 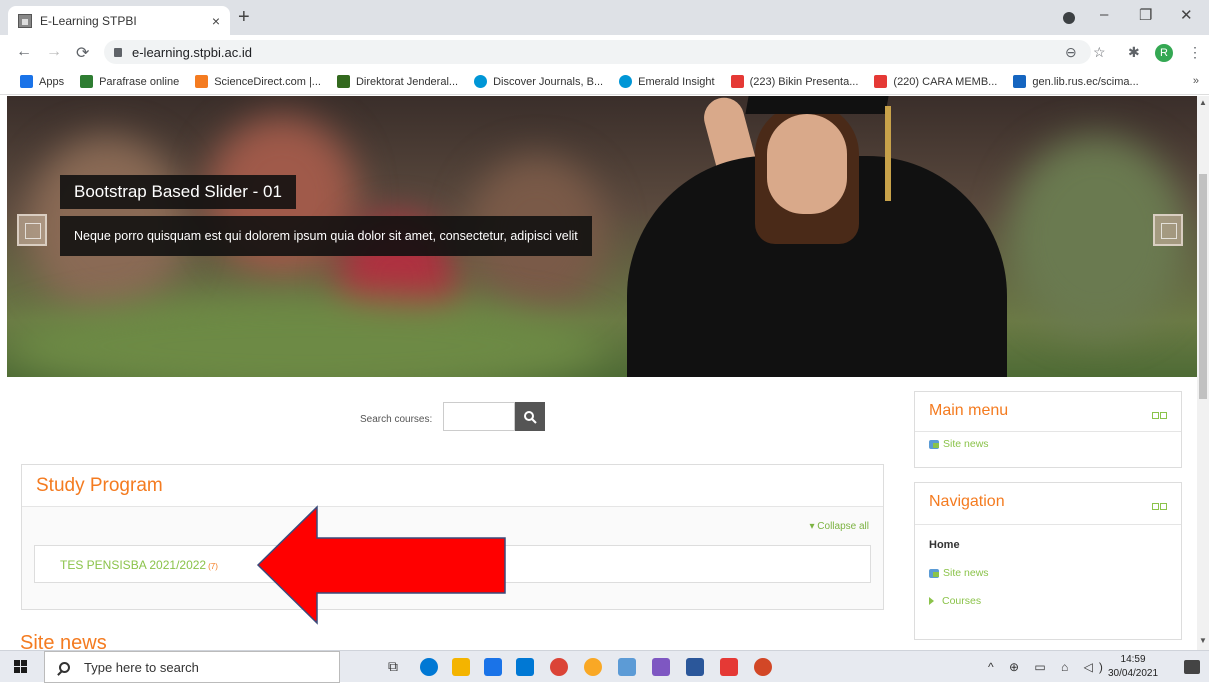 What do you see at coordinates (1195, 52) in the screenshot?
I see `chrome-menu-icon: ⋮` at bounding box center [1195, 52].